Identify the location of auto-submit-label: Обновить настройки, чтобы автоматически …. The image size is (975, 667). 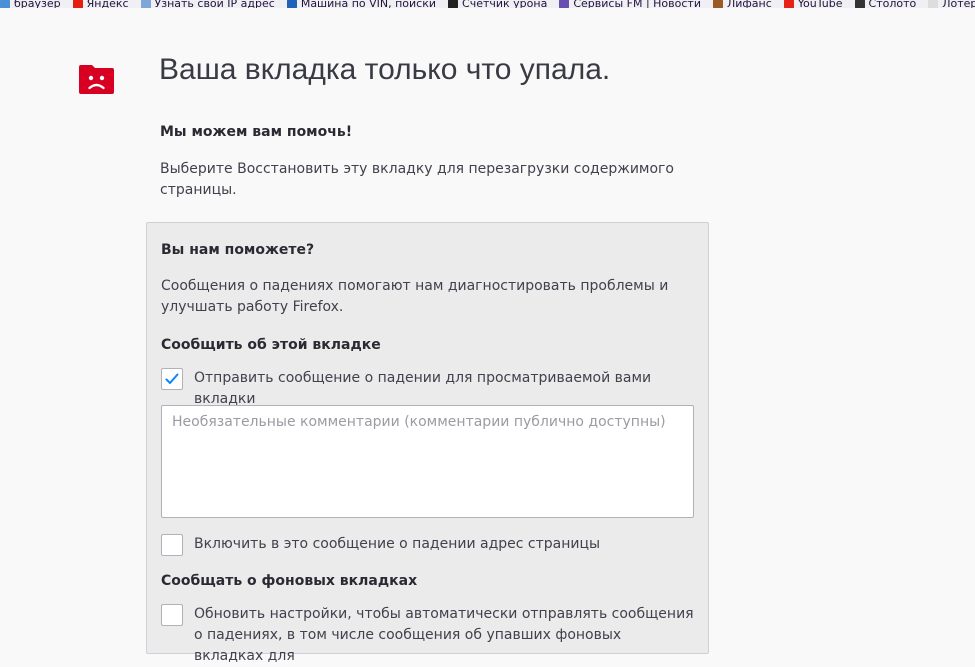
(444, 635).